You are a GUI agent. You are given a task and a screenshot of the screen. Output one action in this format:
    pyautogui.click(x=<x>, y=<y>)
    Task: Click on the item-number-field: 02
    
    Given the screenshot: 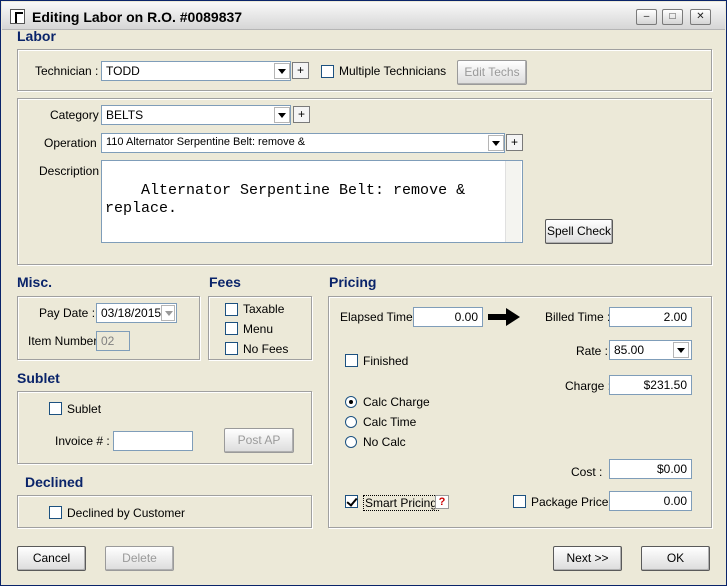 What is the action you would take?
    pyautogui.click(x=113, y=341)
    